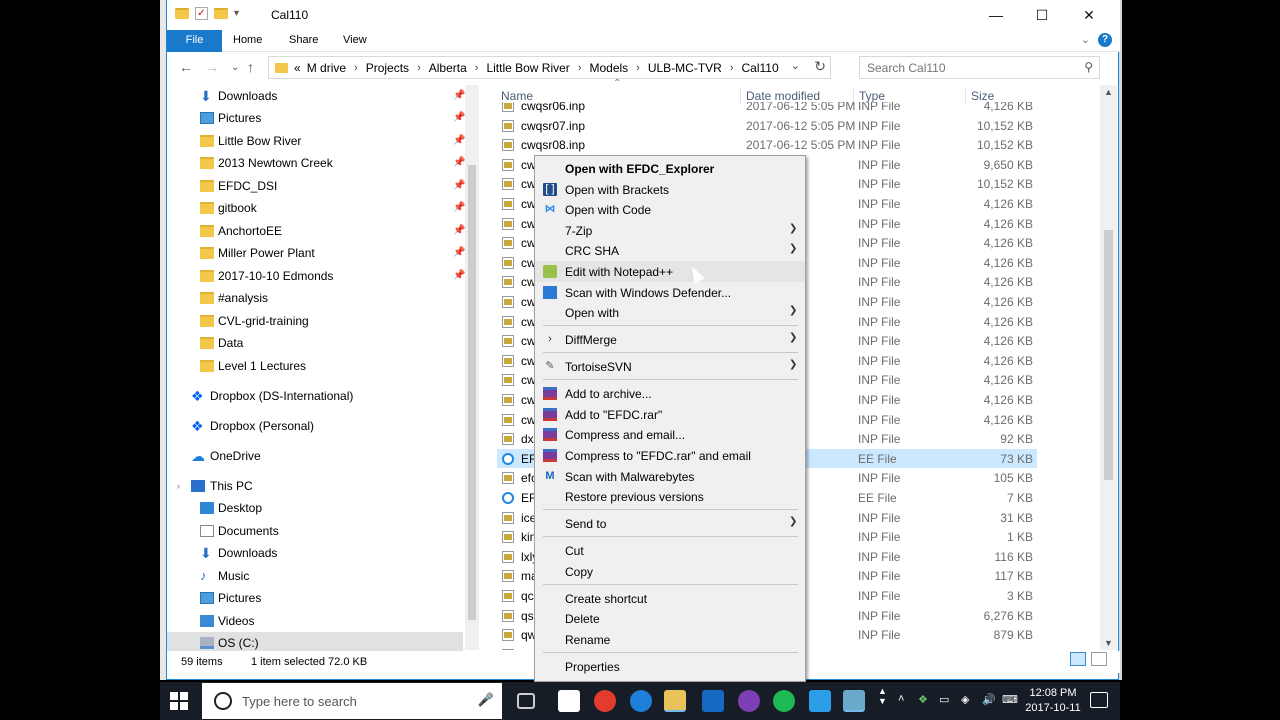  Describe the element at coordinates (965, 699) in the screenshot. I see `network-icon: ◈` at that location.